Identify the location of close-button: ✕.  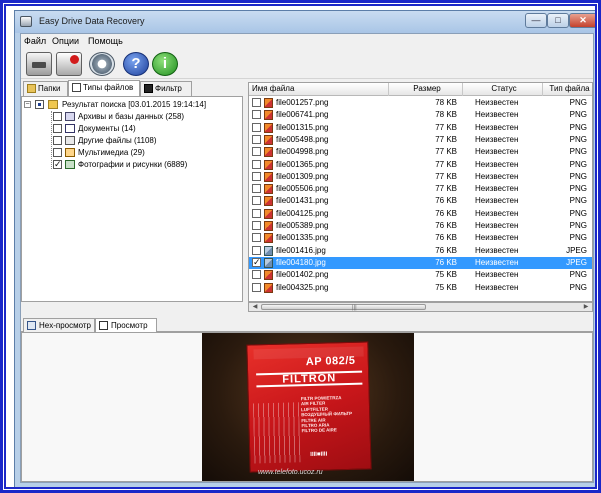
(582, 20).